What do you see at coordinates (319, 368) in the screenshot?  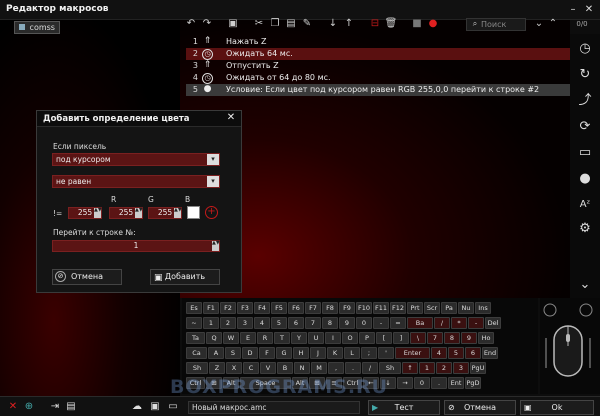 I see `key: M` at bounding box center [319, 368].